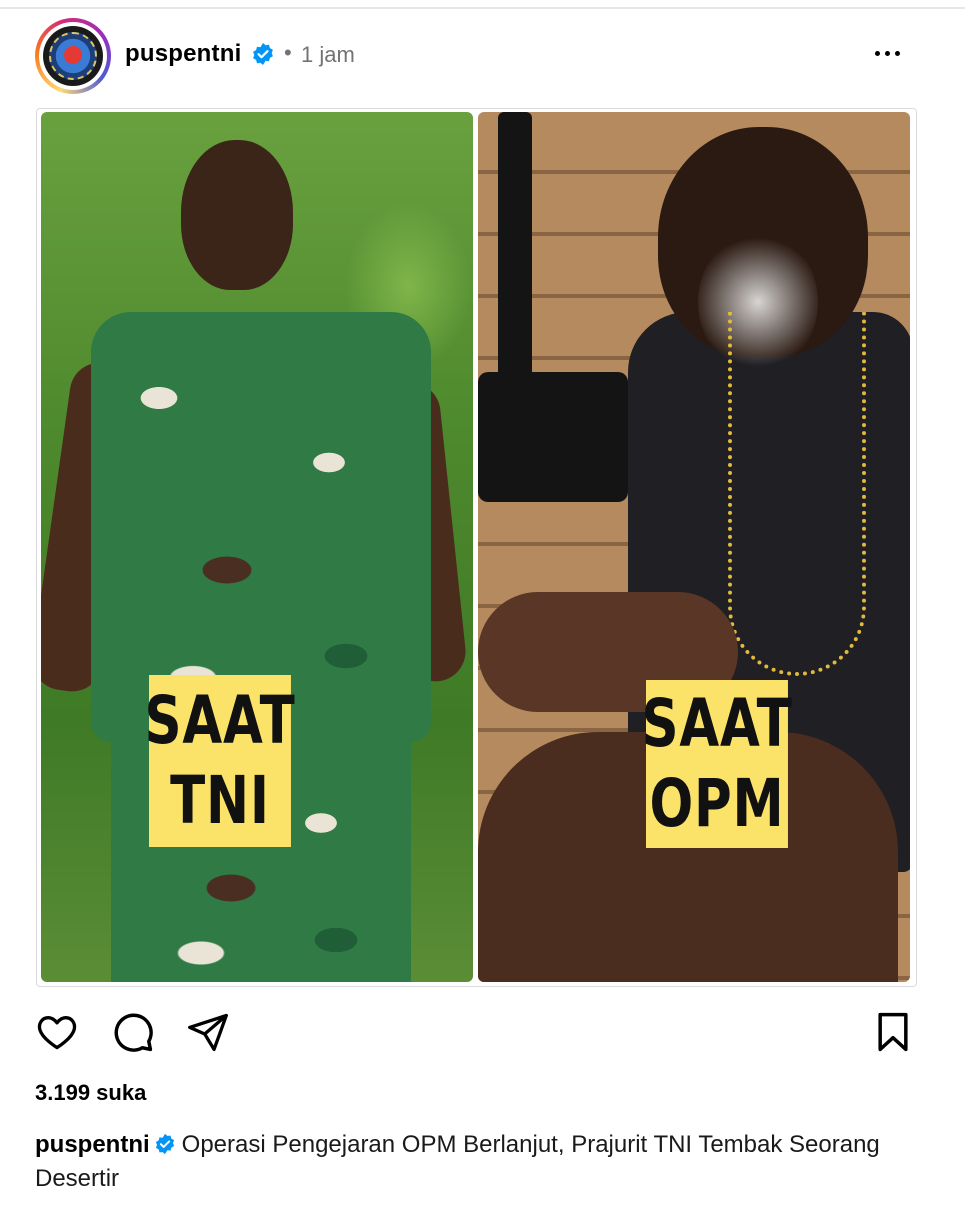 The width and height of the screenshot is (965, 1213). Describe the element at coordinates (219, 761) in the screenshot. I see `label-saat-tni: SAAT TNI` at that location.